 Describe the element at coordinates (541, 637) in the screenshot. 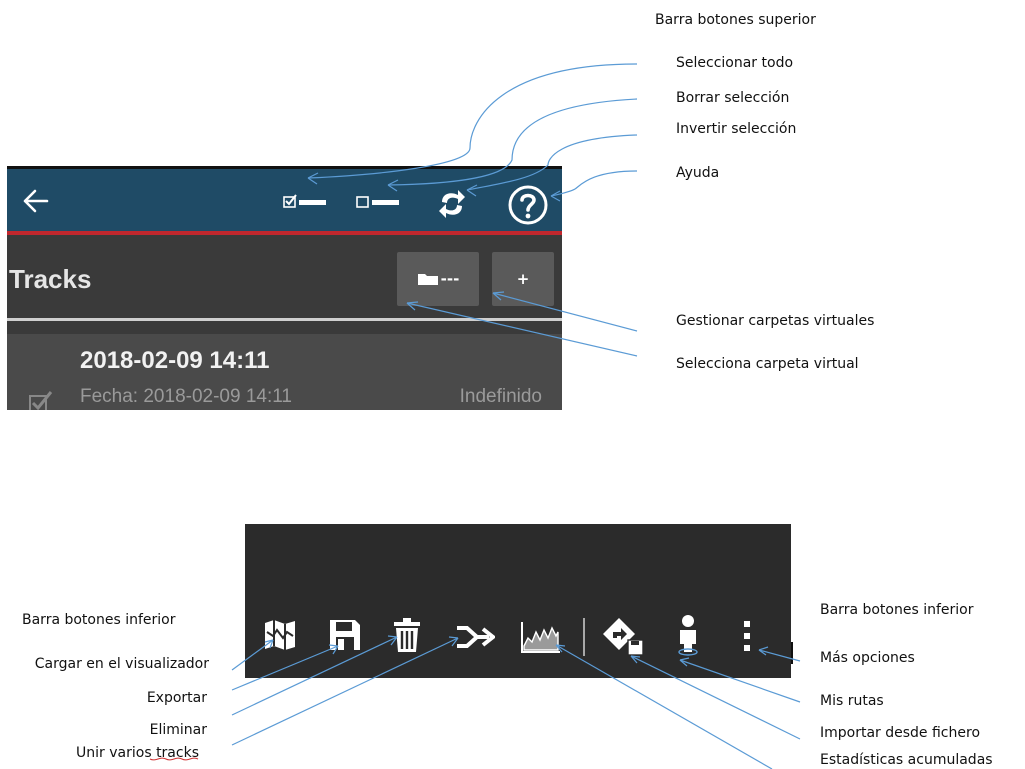

I see `stats-icon` at that location.